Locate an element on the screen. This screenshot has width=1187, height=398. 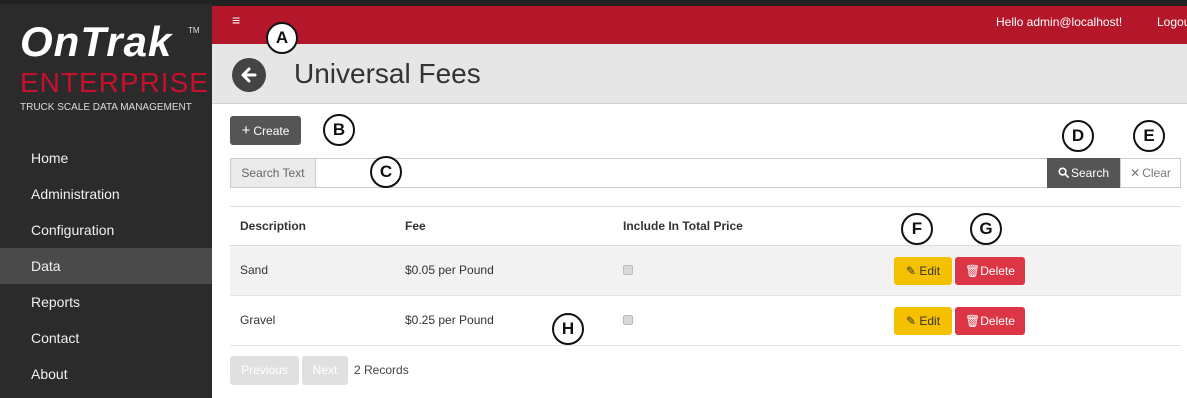
column-header-include: Include In Total Price is located at coordinates (683, 226).